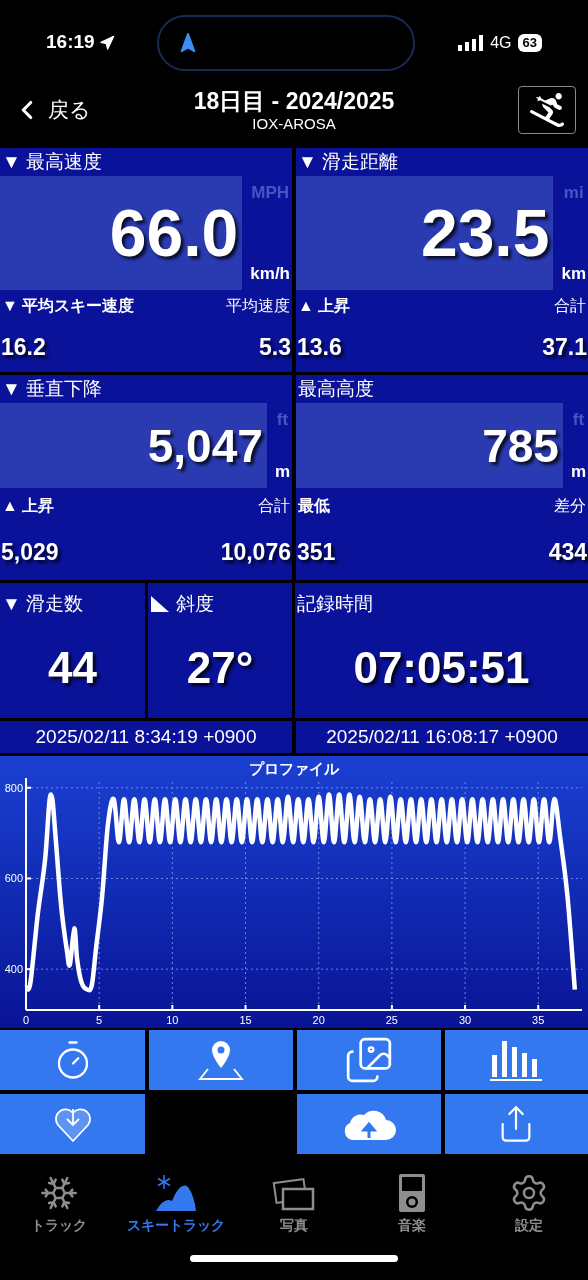  I want to click on x-tick-label: 30, so click(465, 1020).